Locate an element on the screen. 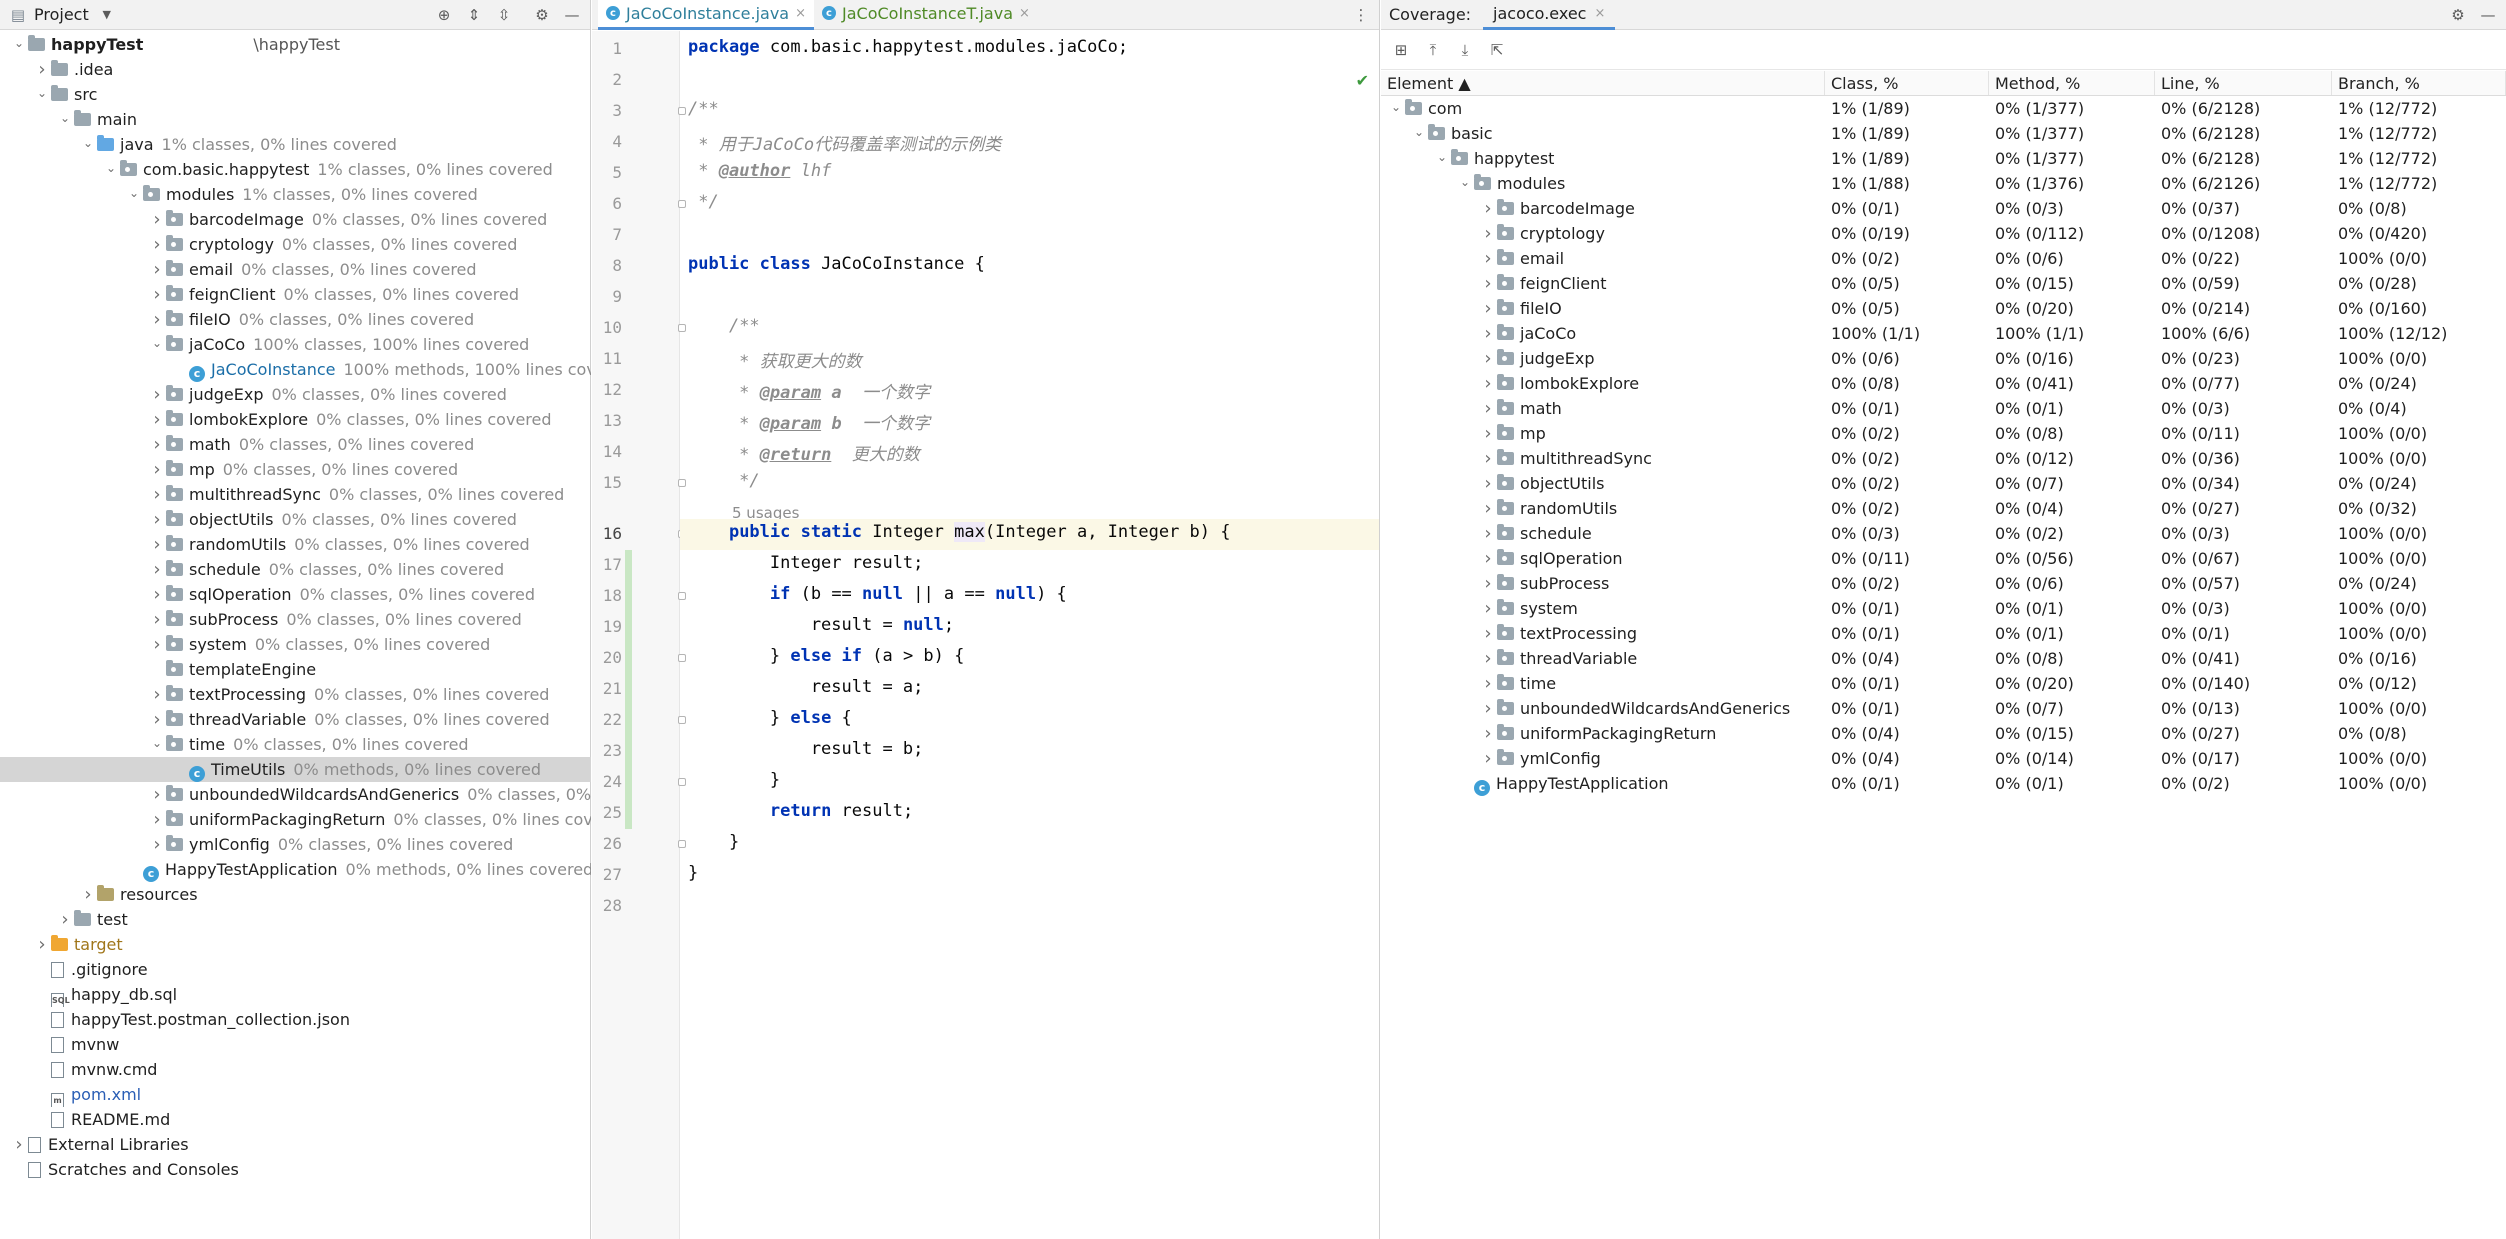 The width and height of the screenshot is (2506, 1239). minimize-icon: — is located at coordinates (2488, 15).